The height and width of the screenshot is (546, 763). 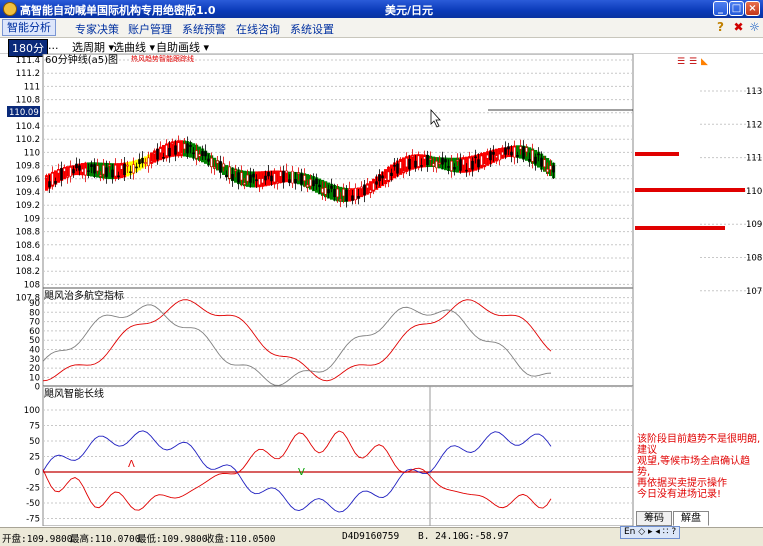 I want to click on osc2-tick-label: 100, so click(x=32, y=411).